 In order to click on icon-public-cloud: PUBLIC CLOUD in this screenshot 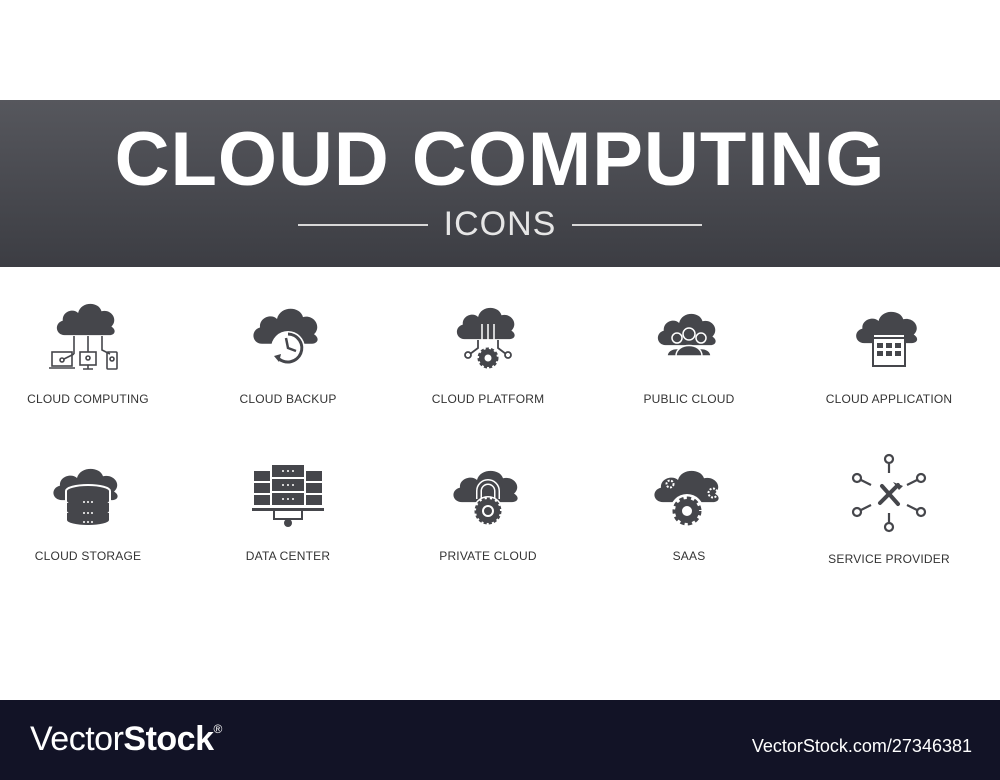, I will do `click(689, 353)`.